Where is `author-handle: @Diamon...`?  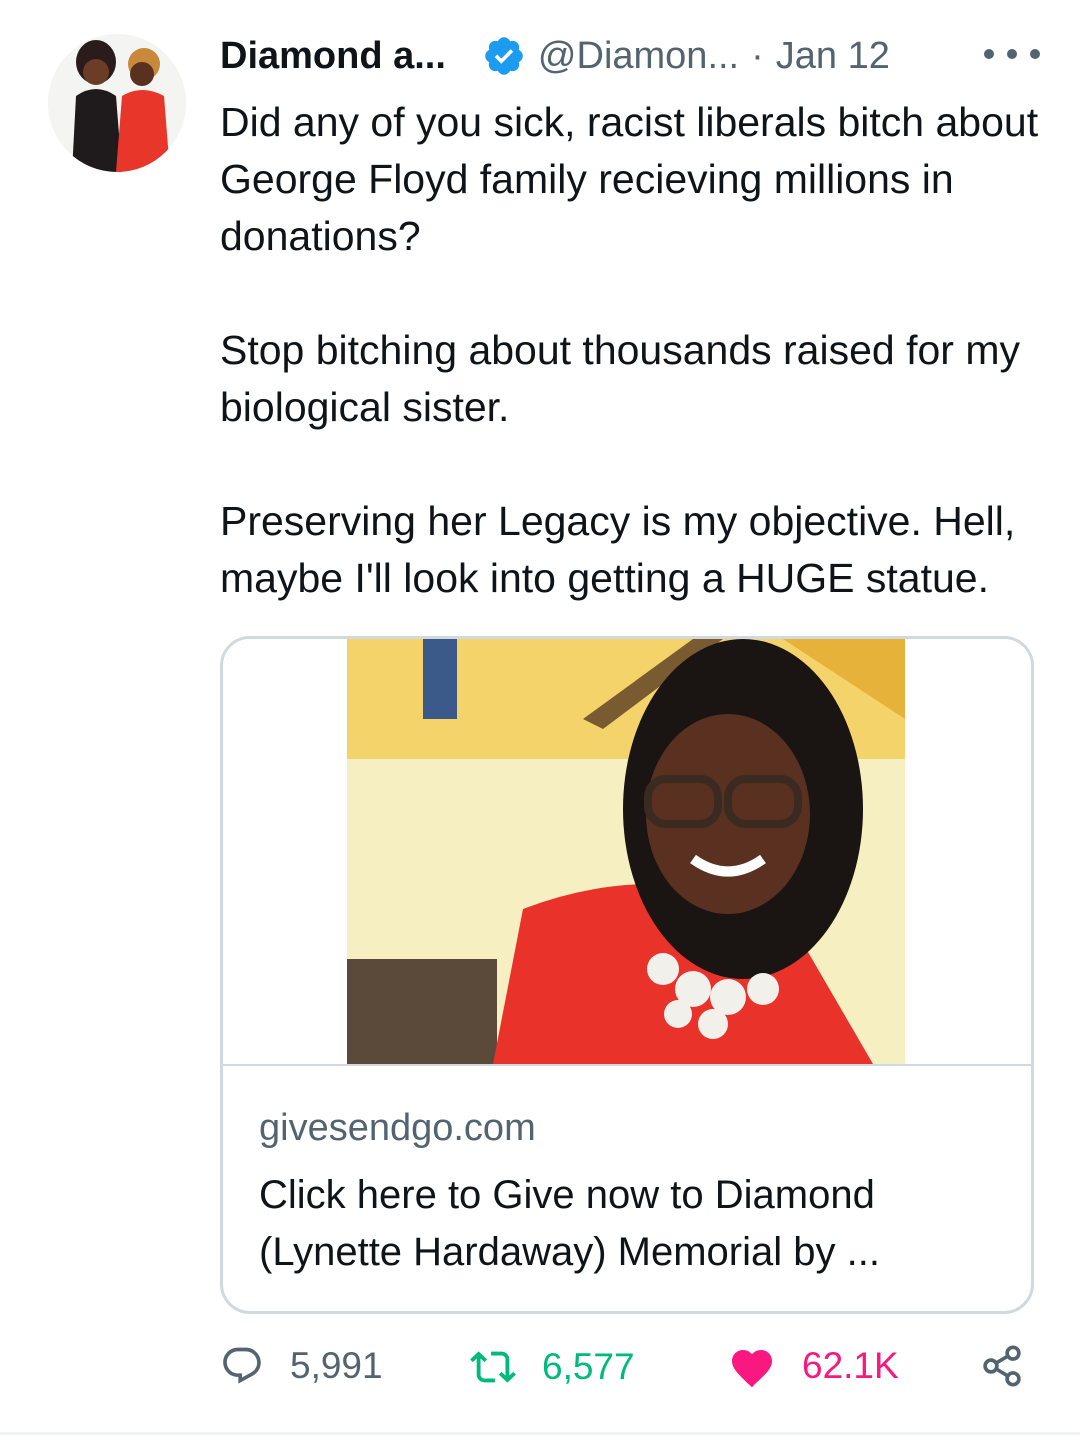
author-handle: @Diamon... is located at coordinates (638, 56).